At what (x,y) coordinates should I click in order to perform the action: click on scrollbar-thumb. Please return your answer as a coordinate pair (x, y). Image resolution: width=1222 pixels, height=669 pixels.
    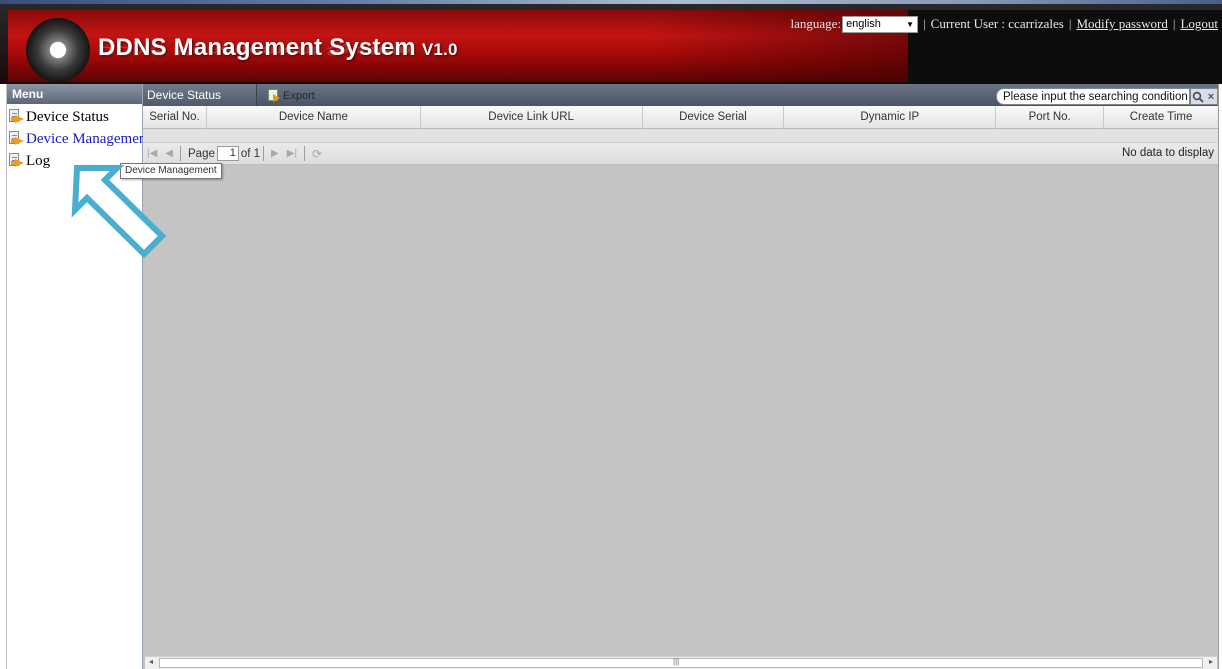
    Looking at the image, I should click on (681, 663).